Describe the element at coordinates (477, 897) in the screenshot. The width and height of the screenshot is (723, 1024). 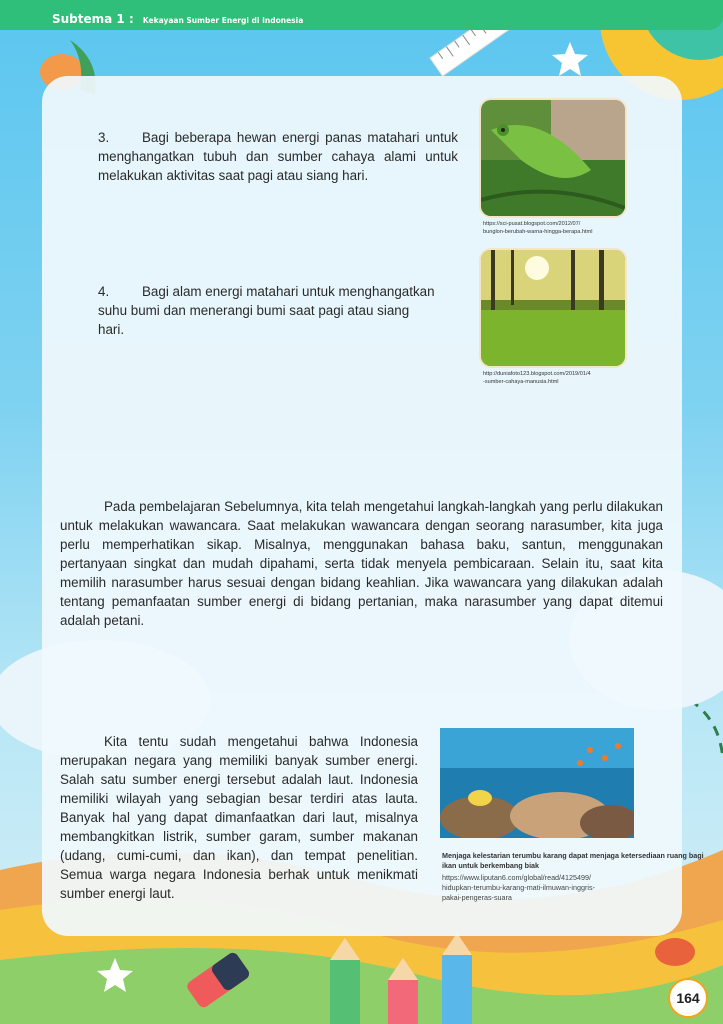
I see `coral-source-line-3: pakai-pengeras-suara` at that location.